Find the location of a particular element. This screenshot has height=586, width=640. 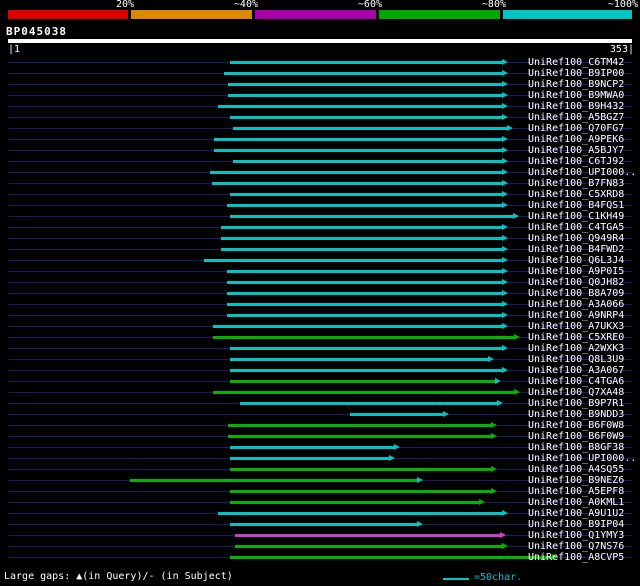

hit-label: UniRef100_A0KML1 is located at coordinates (576, 502).